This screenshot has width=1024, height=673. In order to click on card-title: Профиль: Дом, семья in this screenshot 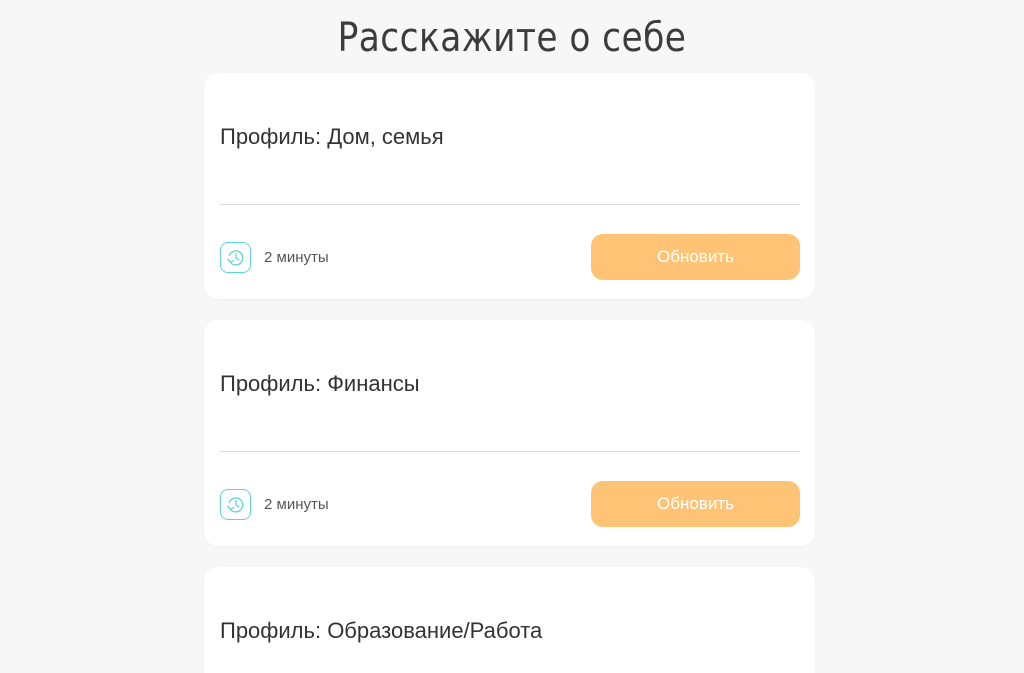, I will do `click(332, 136)`.